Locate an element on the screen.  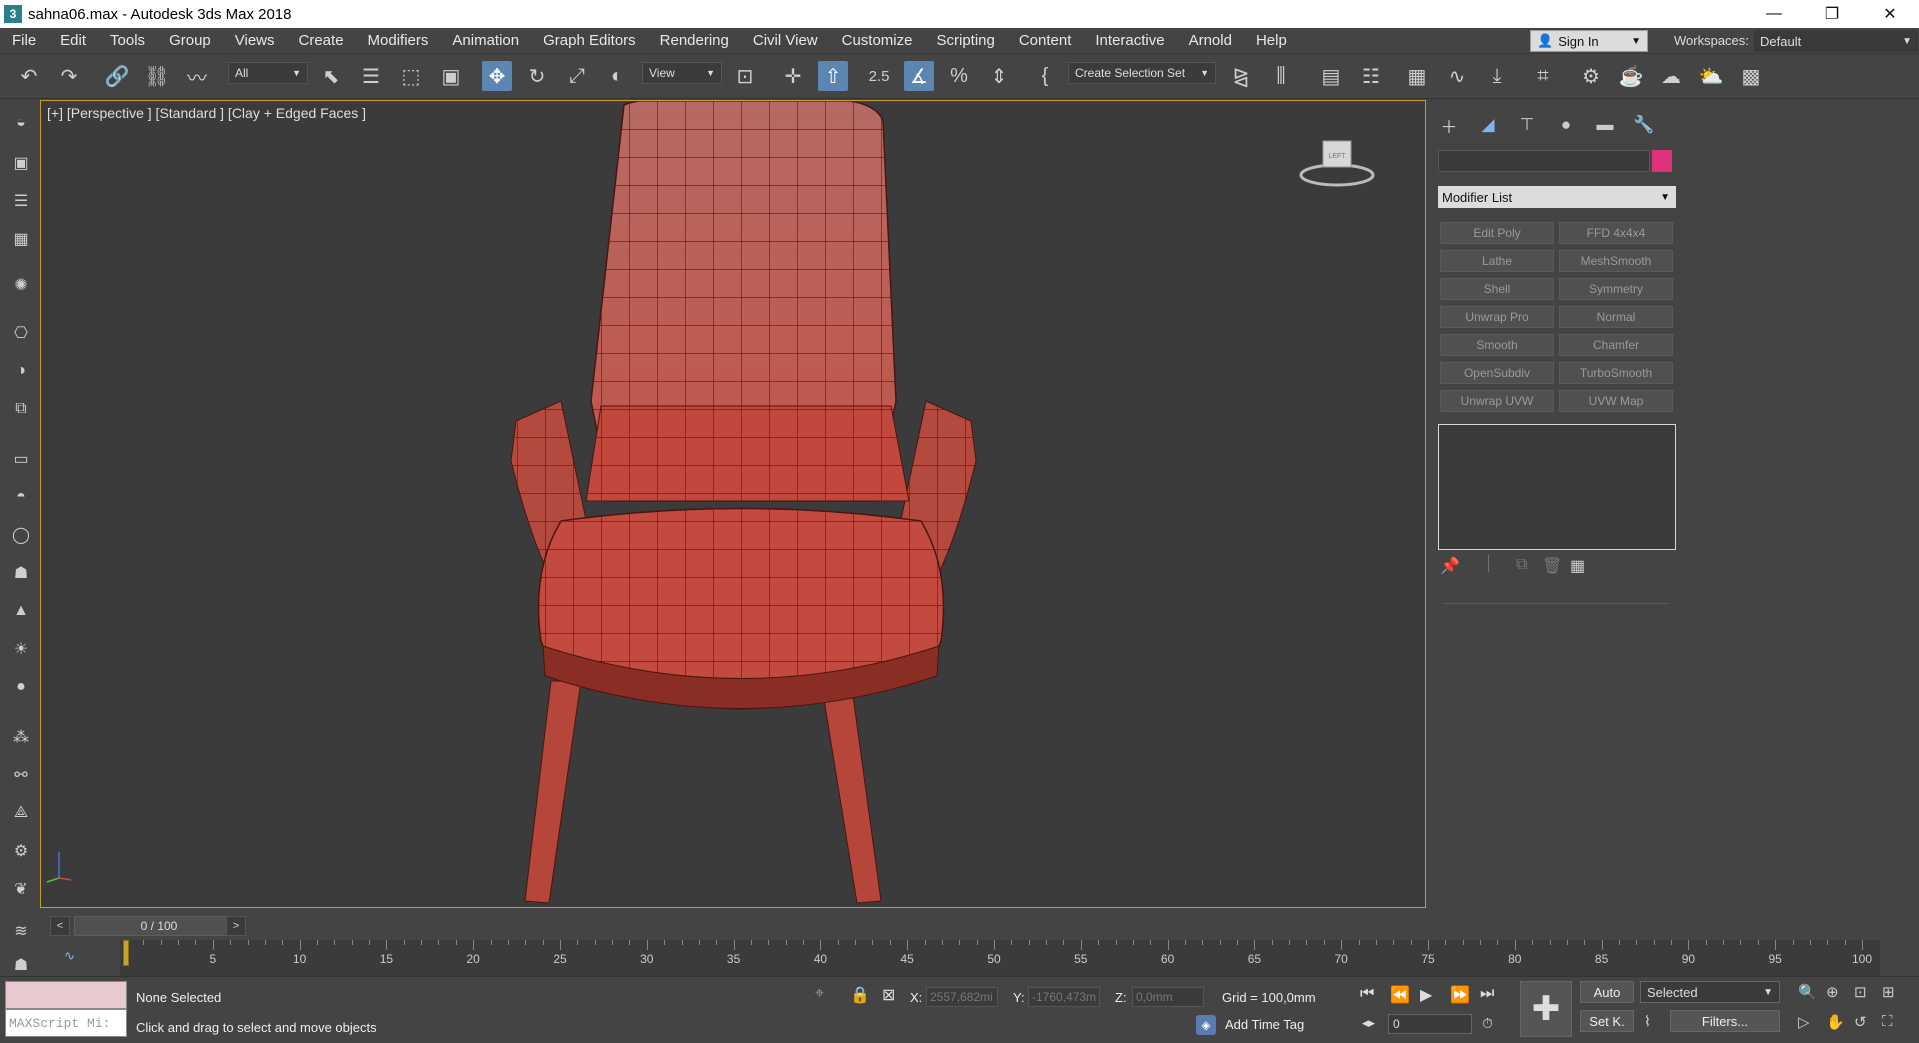
select-object-icon: ⬉ is located at coordinates (331, 76).